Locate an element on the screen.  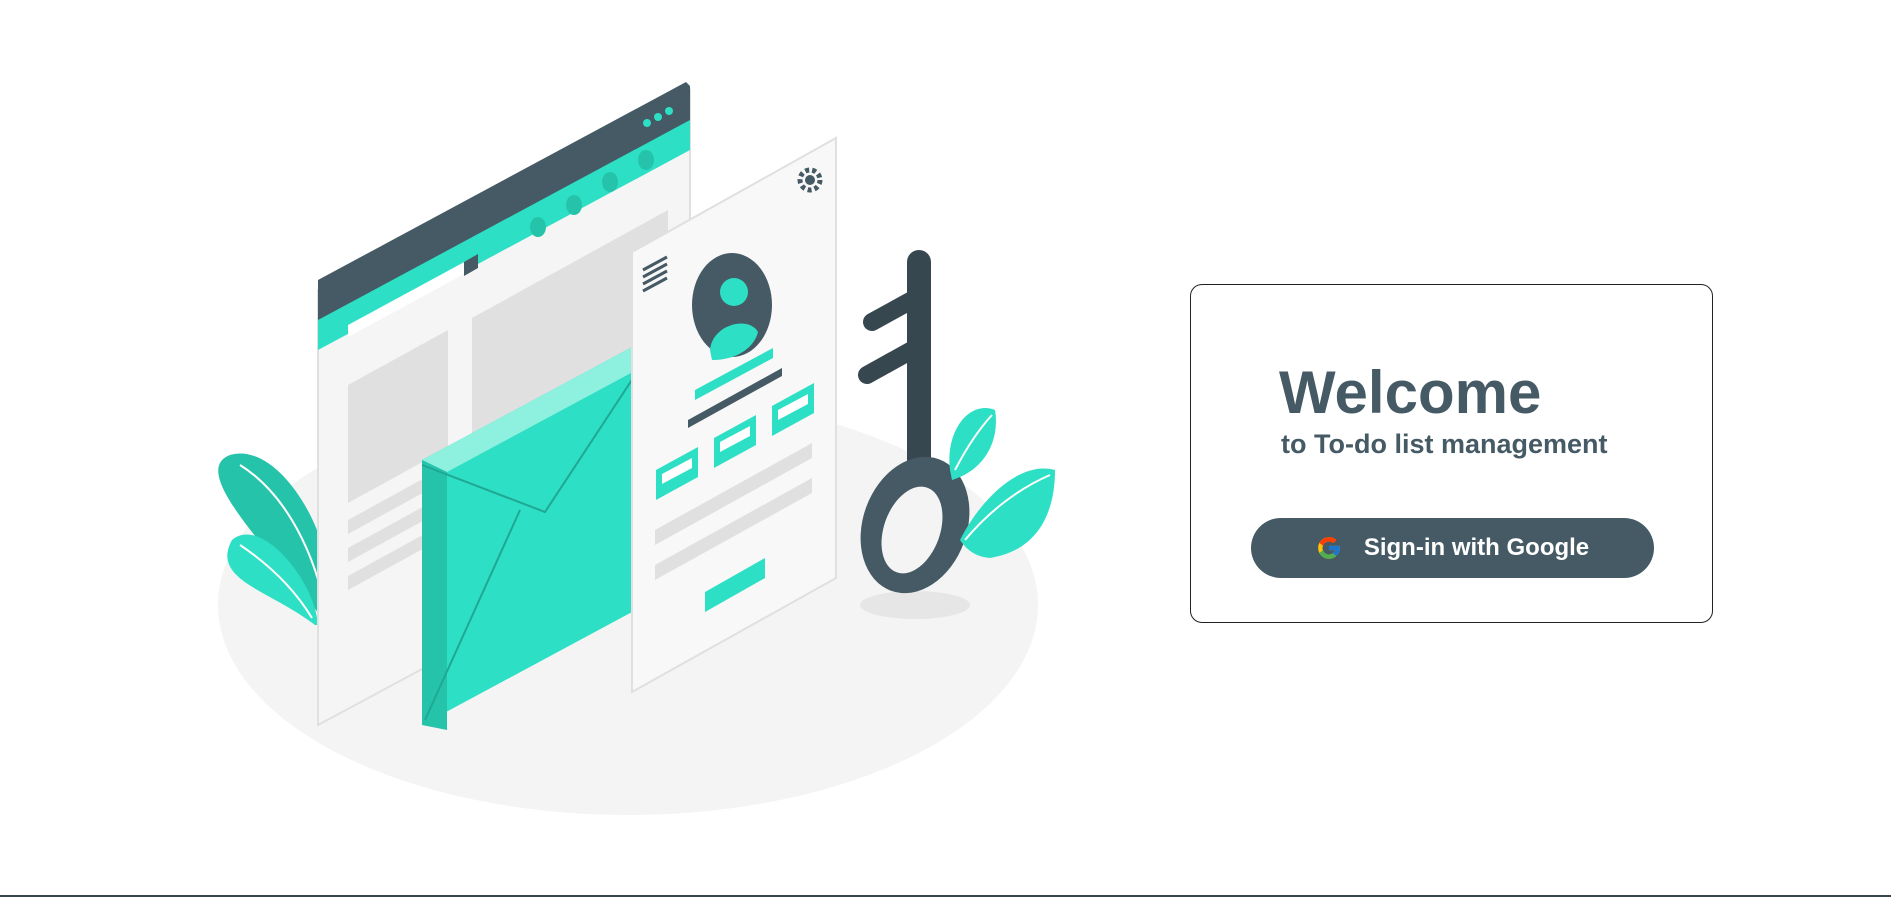
welcome-subtitle: to To-do list management is located at coordinates (1444, 444).